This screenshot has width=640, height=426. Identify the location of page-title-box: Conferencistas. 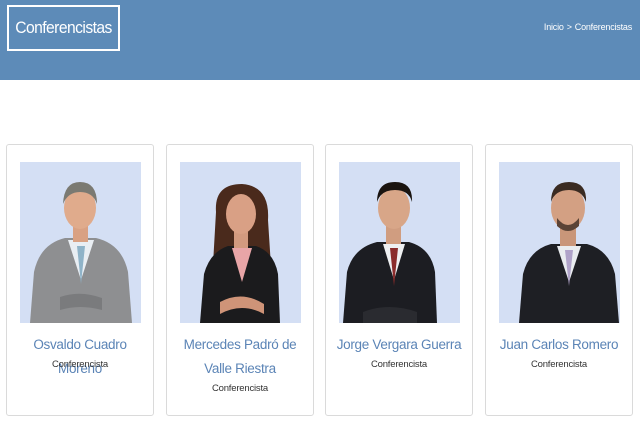
(63, 28).